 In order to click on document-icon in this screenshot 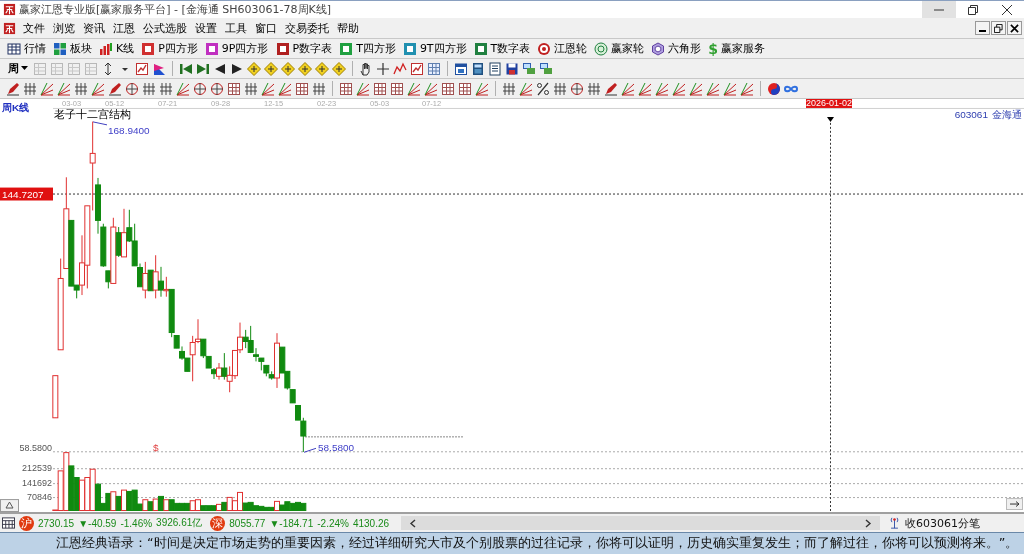, I will do `click(495, 68)`.